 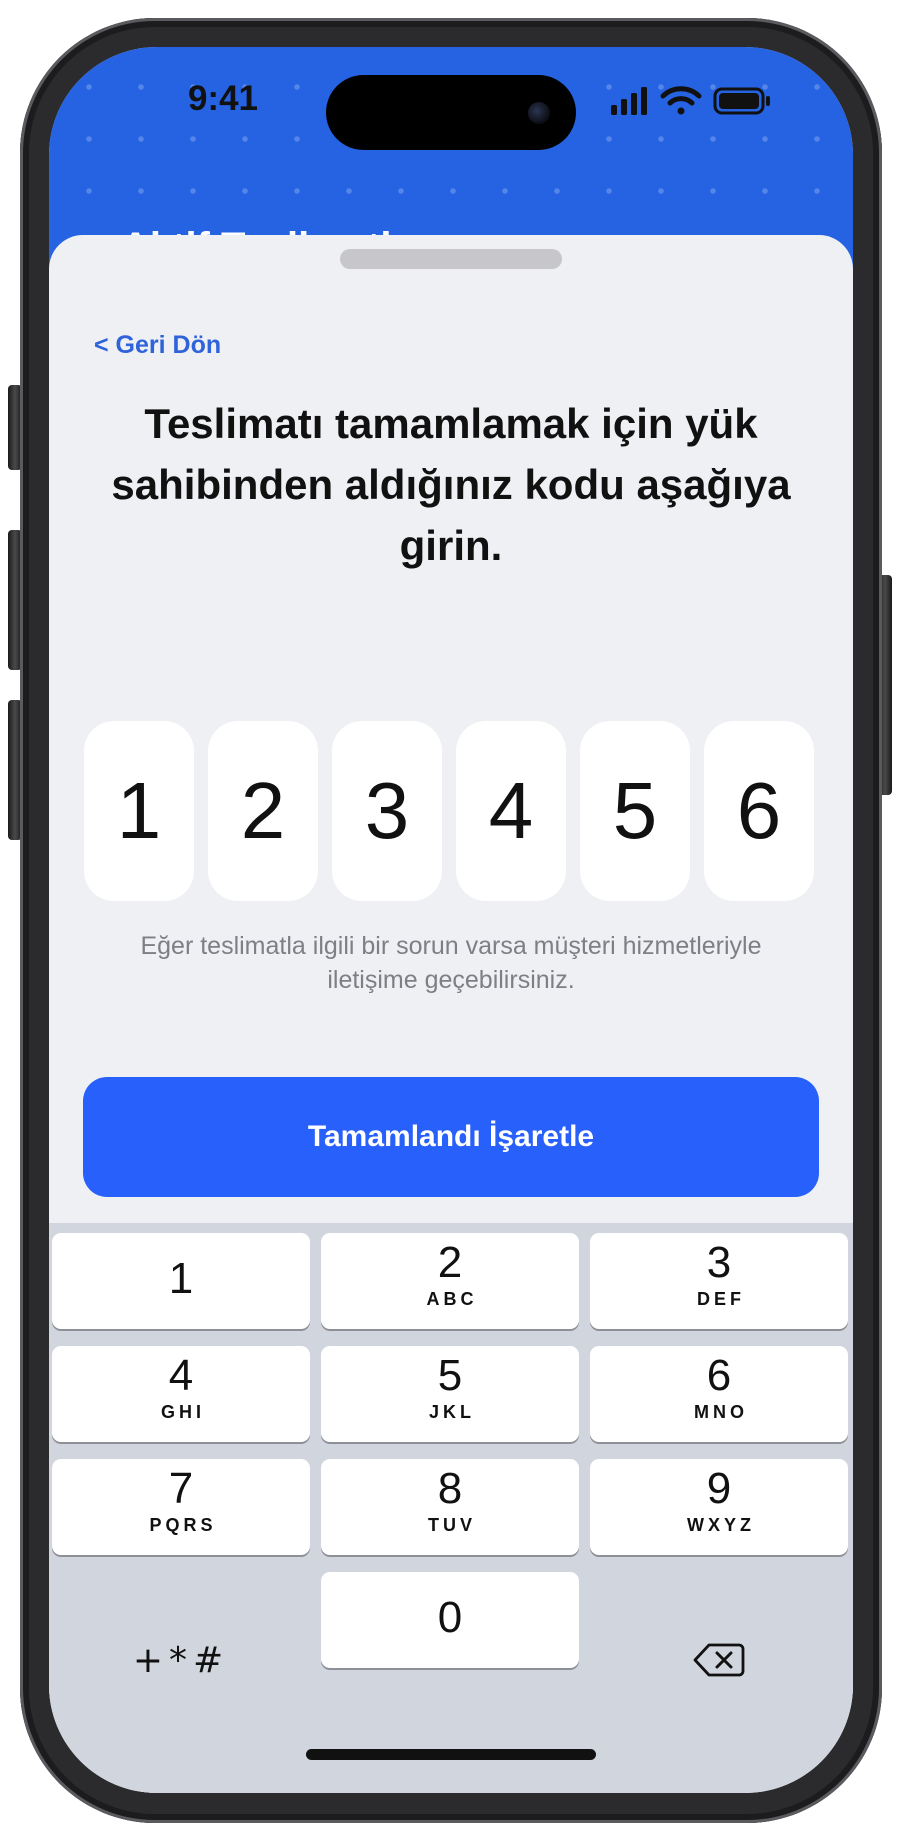 I want to click on key-letters: WXYZ, so click(x=721, y=1525).